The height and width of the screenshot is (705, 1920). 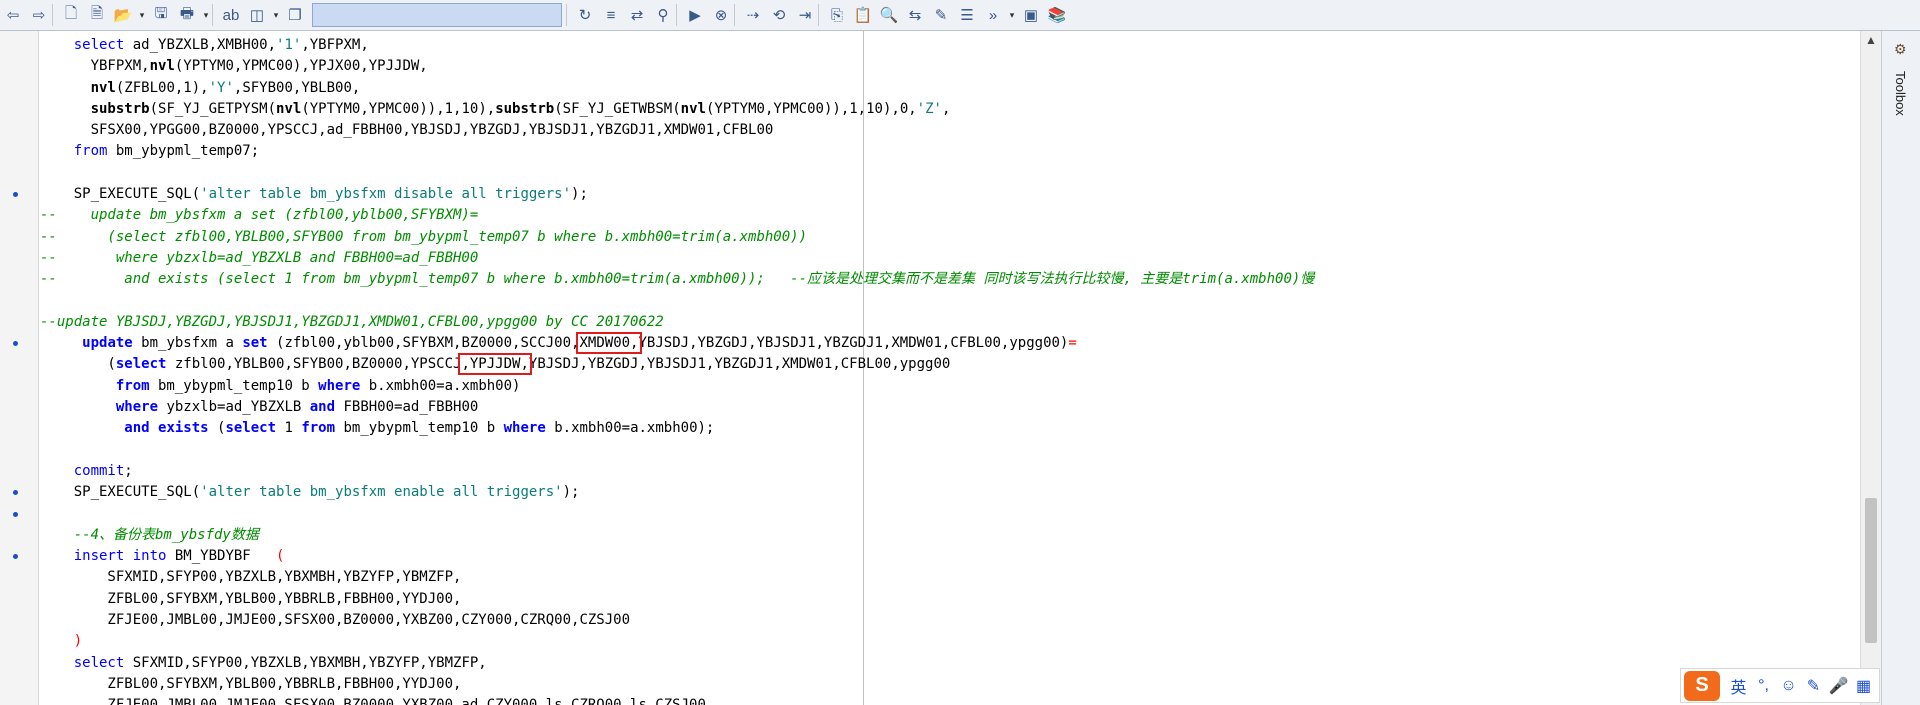 What do you see at coordinates (295, 15) in the screenshot?
I see `window-icon: ❐` at bounding box center [295, 15].